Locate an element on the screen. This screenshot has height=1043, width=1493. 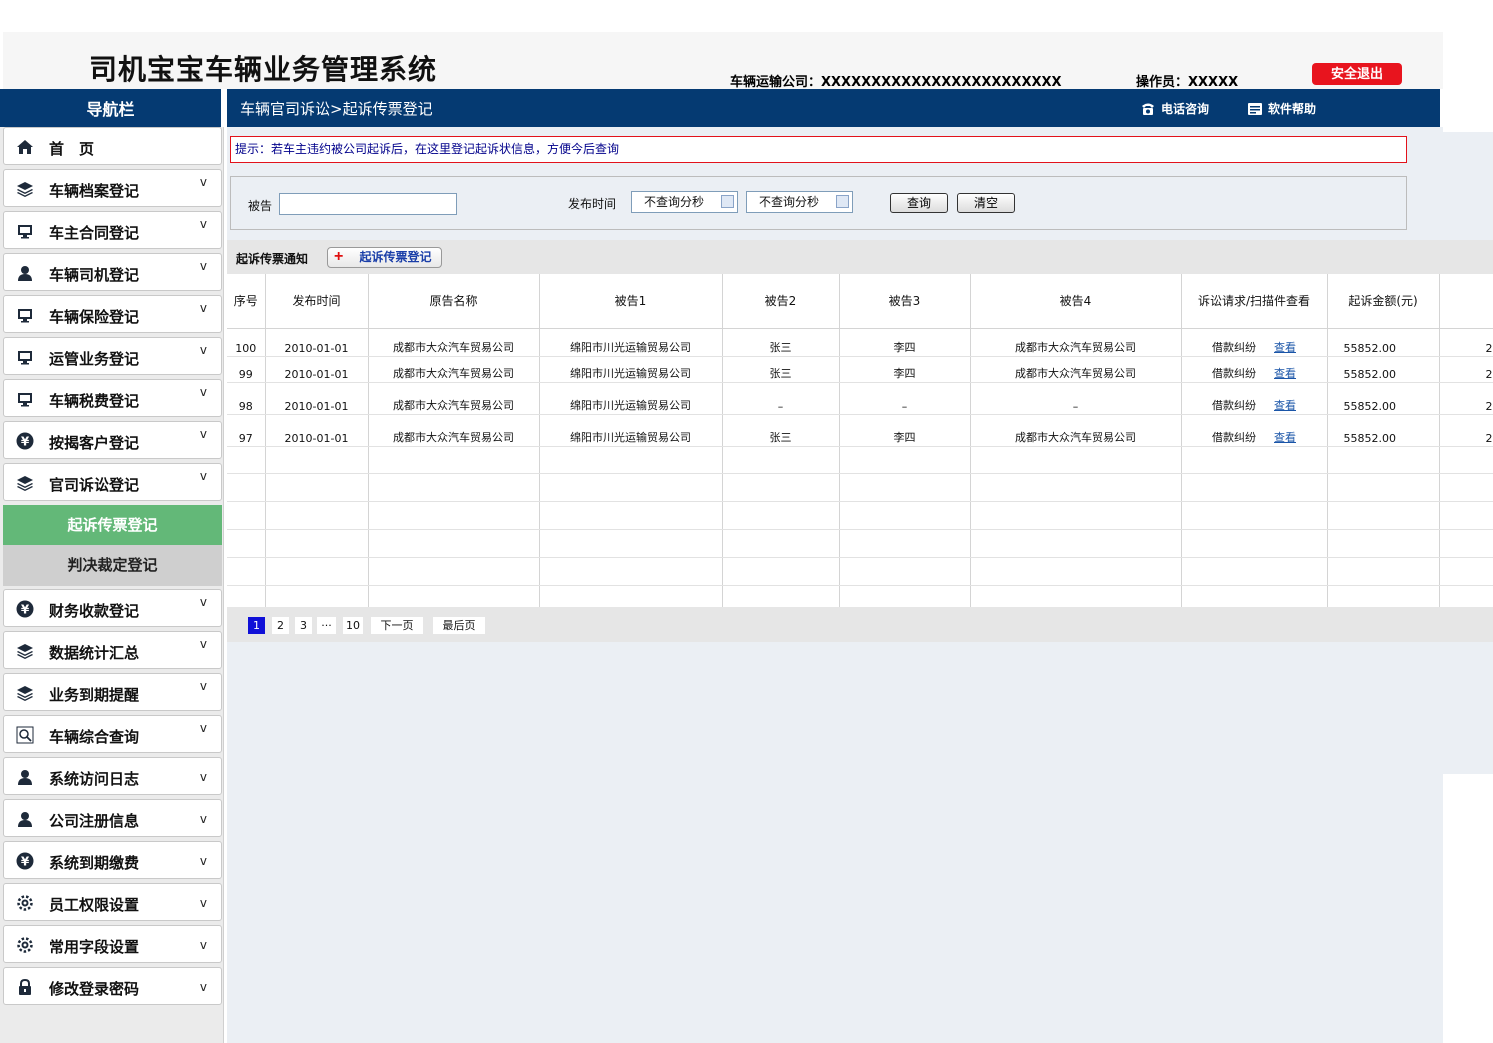
empty-row is located at coordinates (860, 571).